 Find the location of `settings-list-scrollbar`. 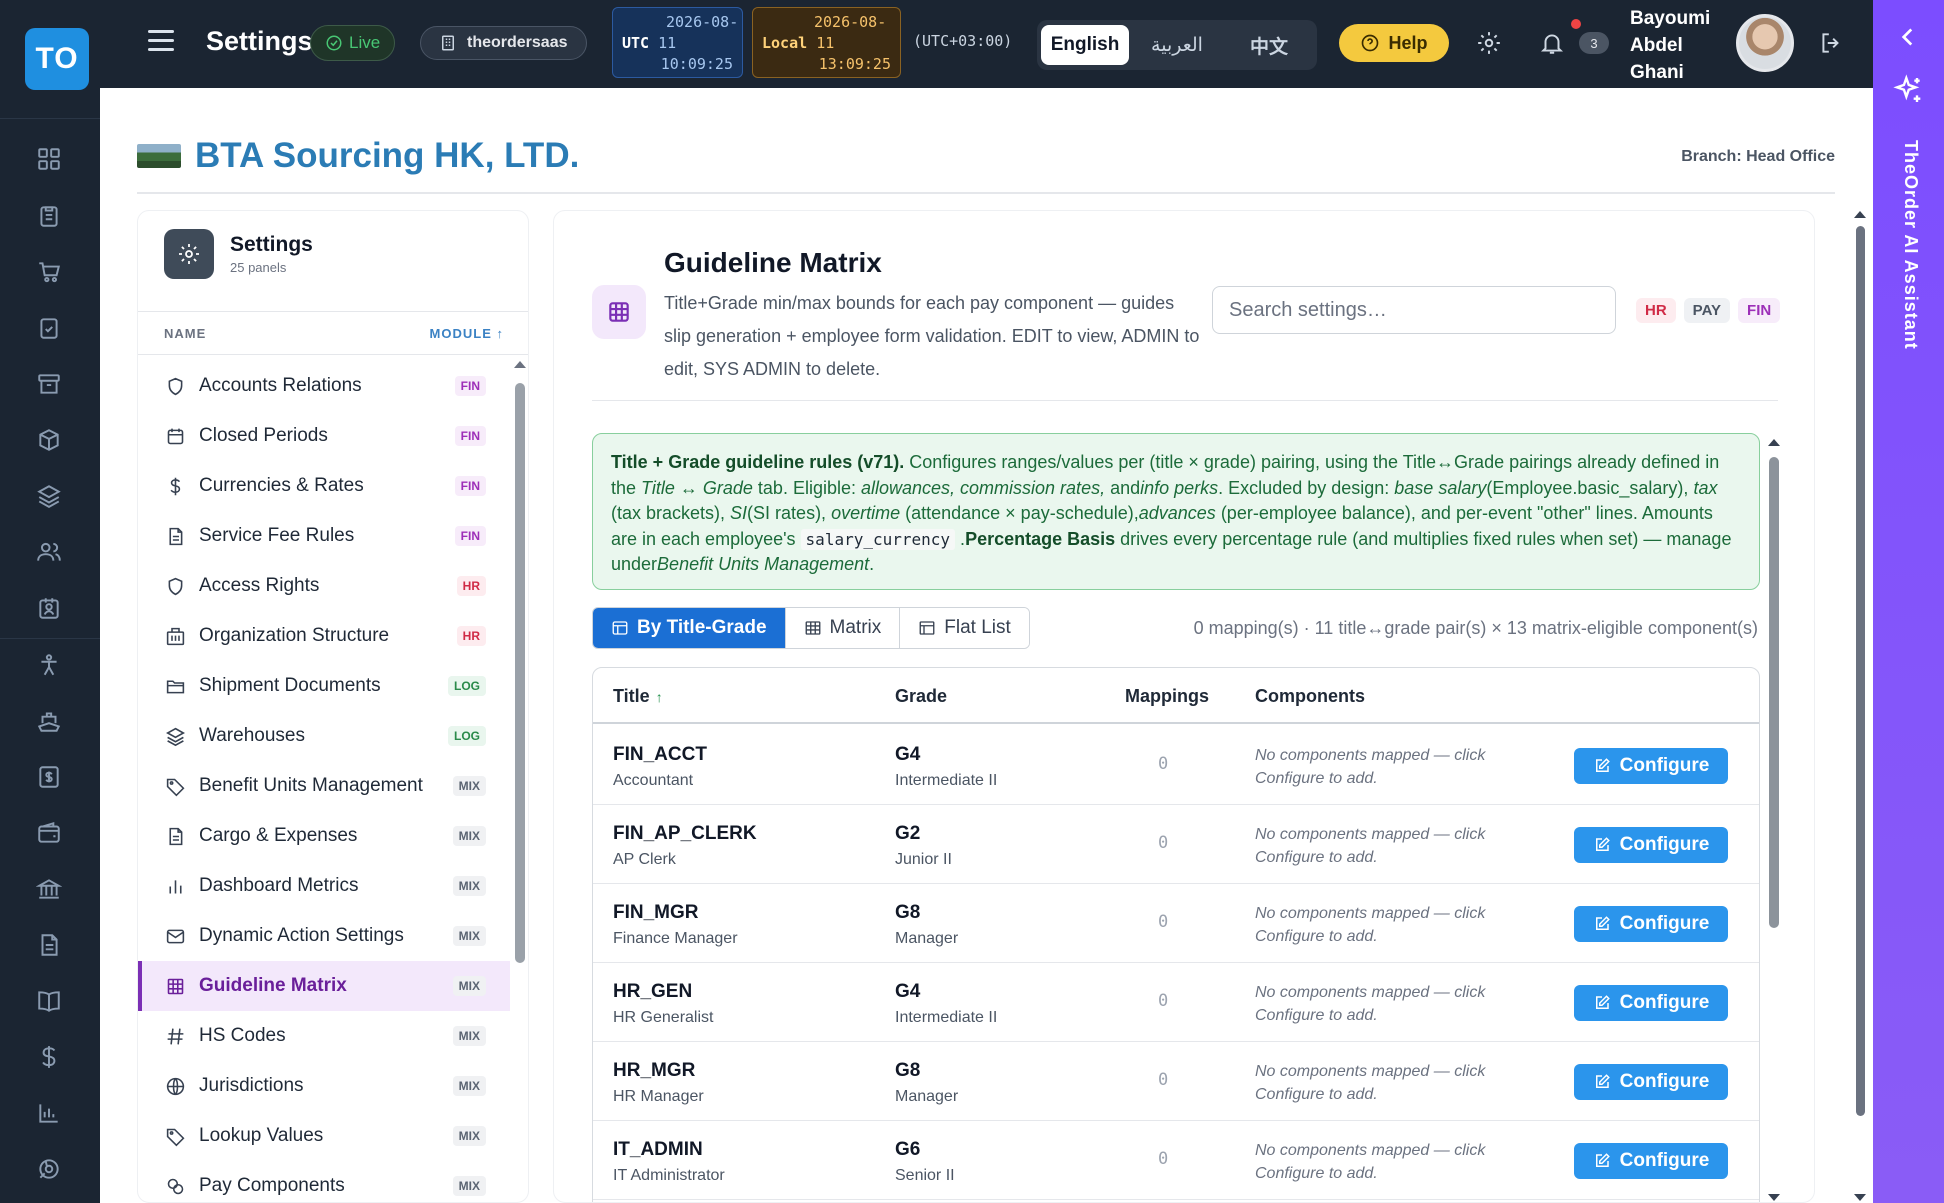

settings-list-scrollbar is located at coordinates (519, 781).